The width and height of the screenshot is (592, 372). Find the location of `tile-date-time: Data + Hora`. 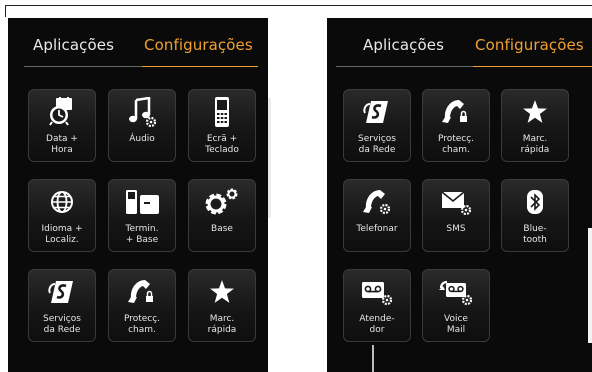

tile-date-time: Data + Hora is located at coordinates (62, 125).